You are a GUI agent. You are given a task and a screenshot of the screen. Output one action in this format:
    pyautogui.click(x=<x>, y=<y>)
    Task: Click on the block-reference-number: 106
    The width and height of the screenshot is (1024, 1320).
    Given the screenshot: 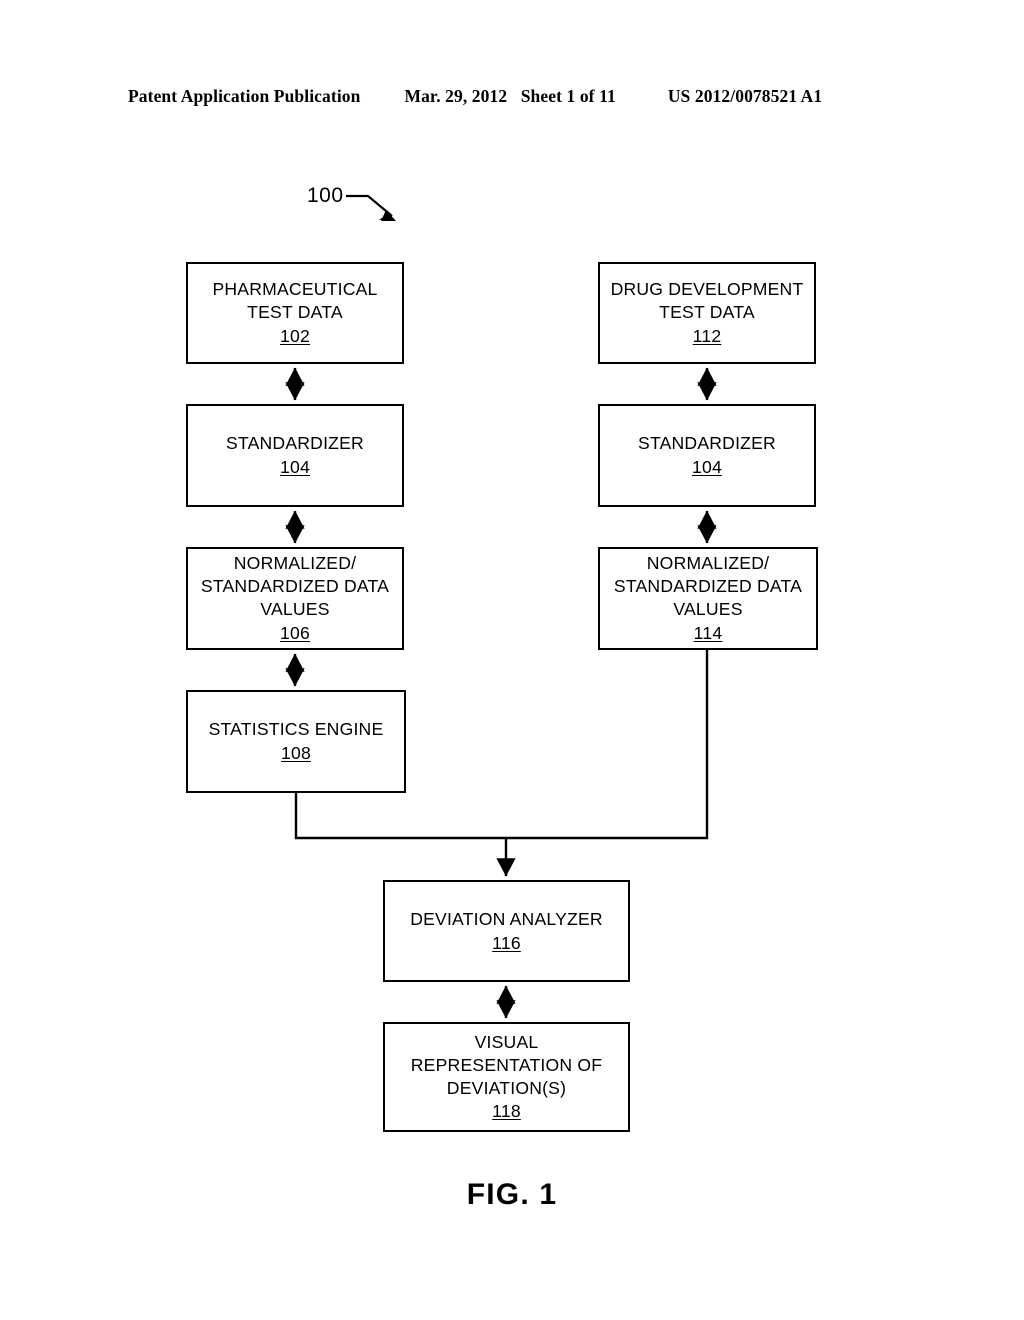 What is the action you would take?
    pyautogui.click(x=295, y=632)
    